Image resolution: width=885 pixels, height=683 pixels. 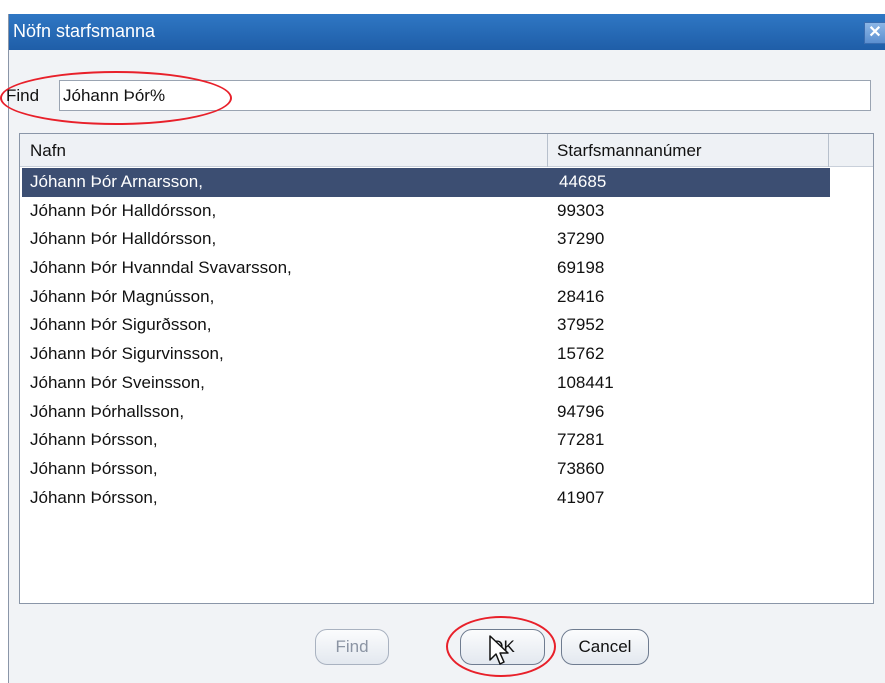 What do you see at coordinates (446, 325) in the screenshot?
I see `table-row: Jóhann Þór Sigurðsson, 37952` at bounding box center [446, 325].